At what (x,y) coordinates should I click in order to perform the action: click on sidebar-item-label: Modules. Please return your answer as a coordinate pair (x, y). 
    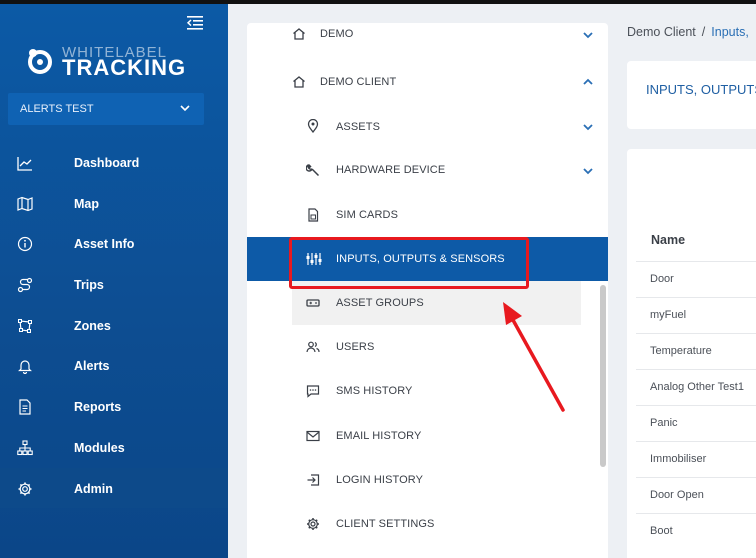
    Looking at the image, I should click on (99, 447).